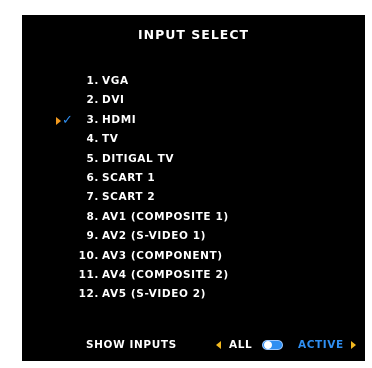 This screenshot has width=372, height=368. What do you see at coordinates (92, 81) in the screenshot?
I see `input-number: 1.` at bounding box center [92, 81].